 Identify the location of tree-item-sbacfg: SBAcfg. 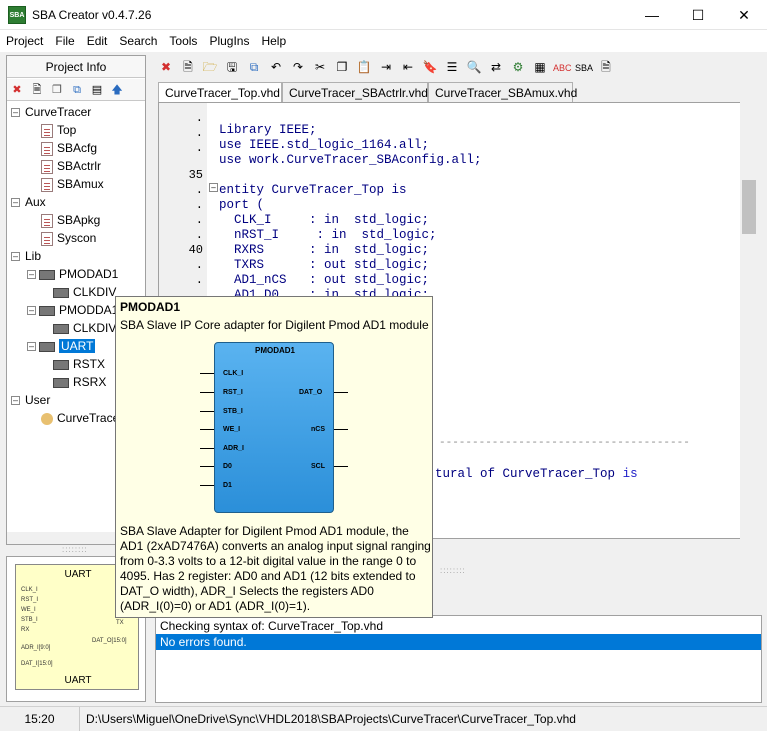
(69, 148).